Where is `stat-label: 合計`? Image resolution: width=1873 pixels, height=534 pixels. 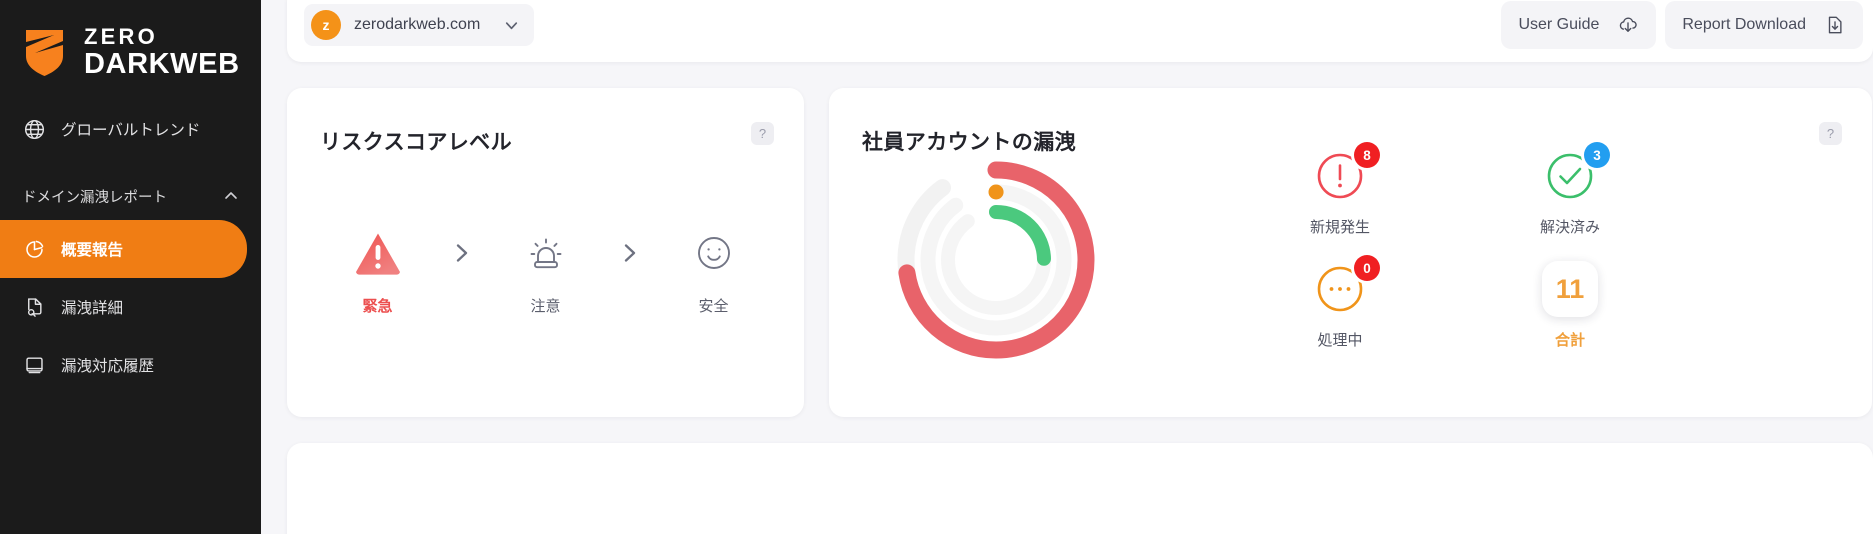
stat-label: 合計 is located at coordinates (1569, 340).